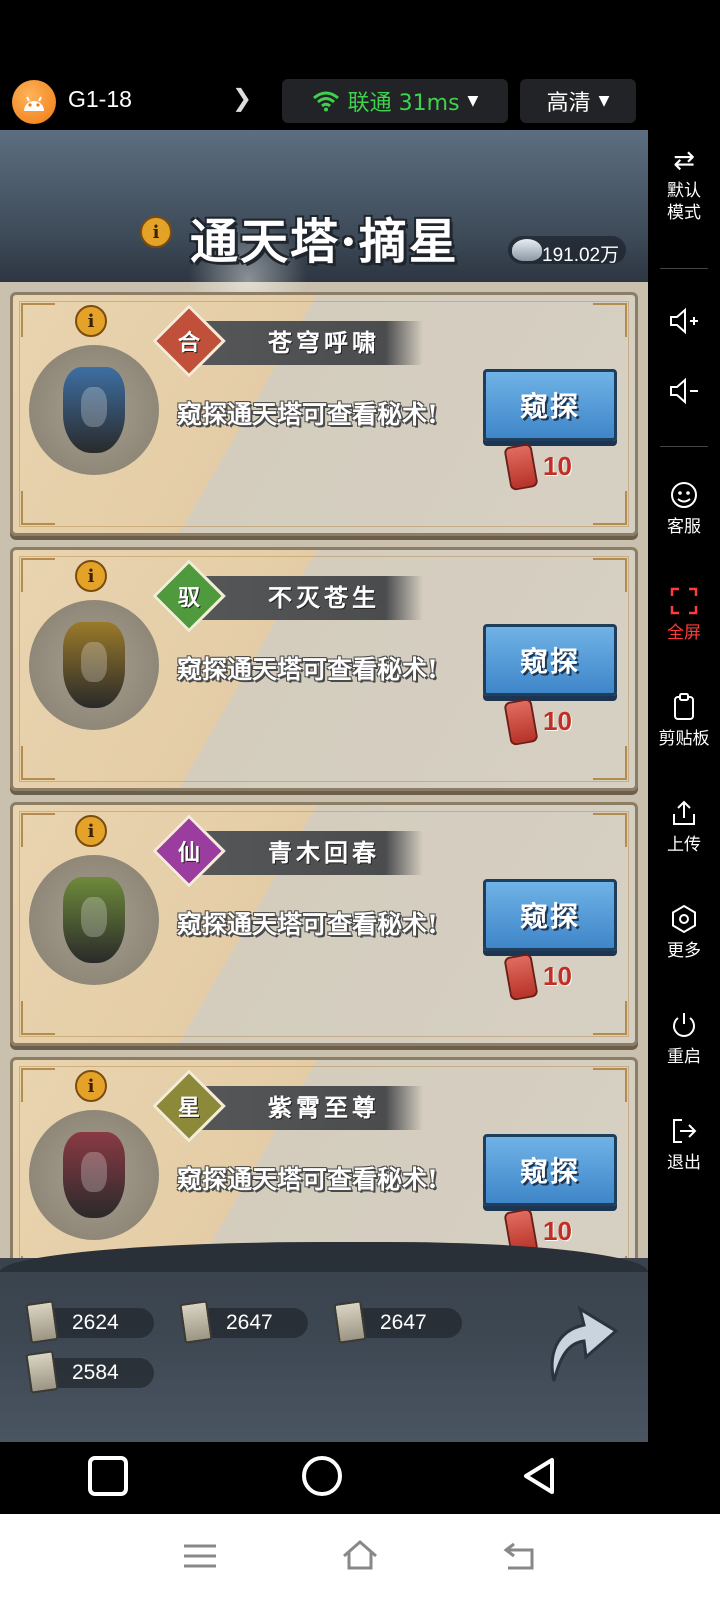  What do you see at coordinates (34, 102) in the screenshot?
I see `android-app-icon` at bounding box center [34, 102].